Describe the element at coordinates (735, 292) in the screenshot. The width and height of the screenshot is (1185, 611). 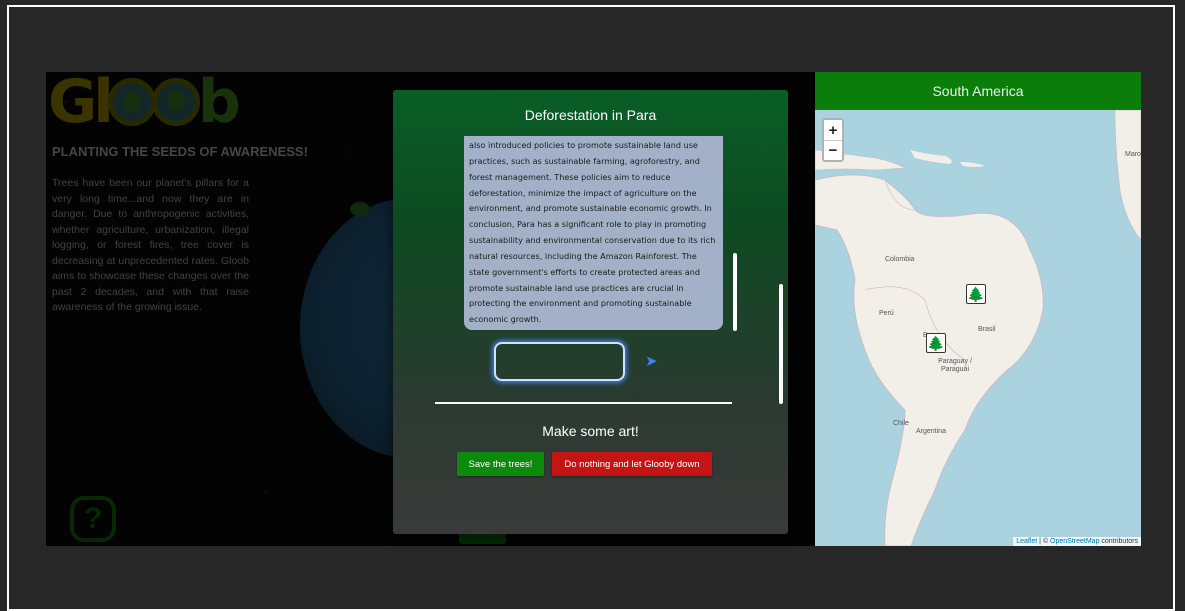
I see `story-scrollbar` at that location.